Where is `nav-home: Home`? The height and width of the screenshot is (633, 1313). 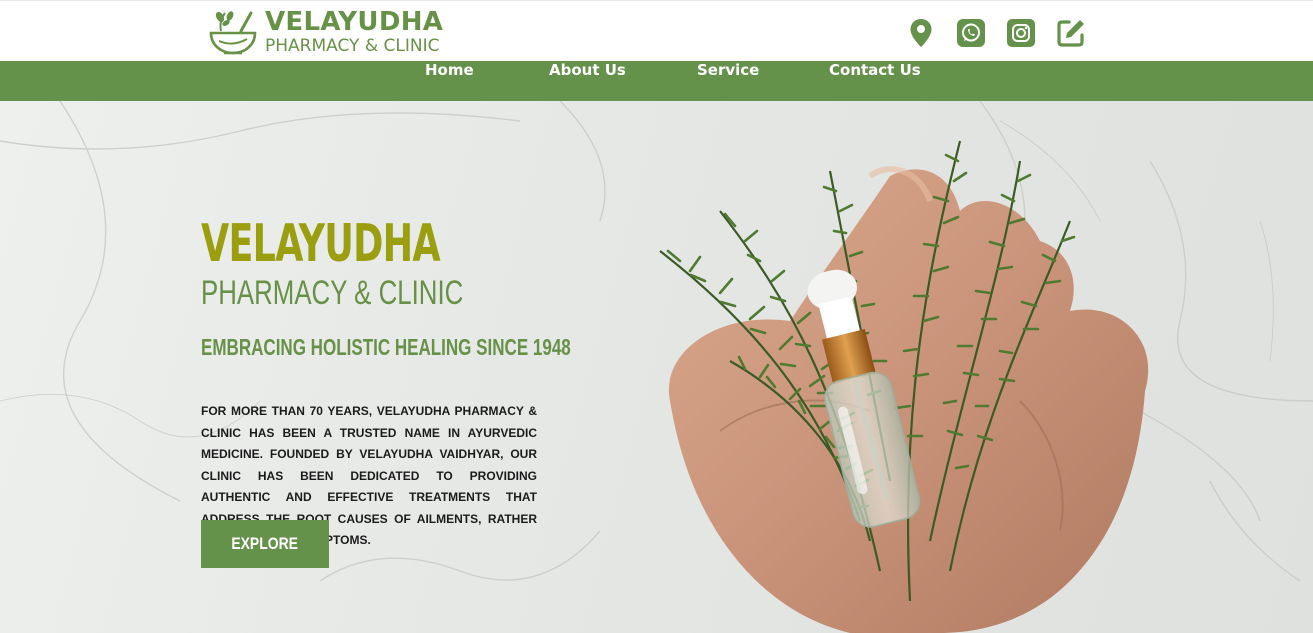 nav-home: Home is located at coordinates (449, 81).